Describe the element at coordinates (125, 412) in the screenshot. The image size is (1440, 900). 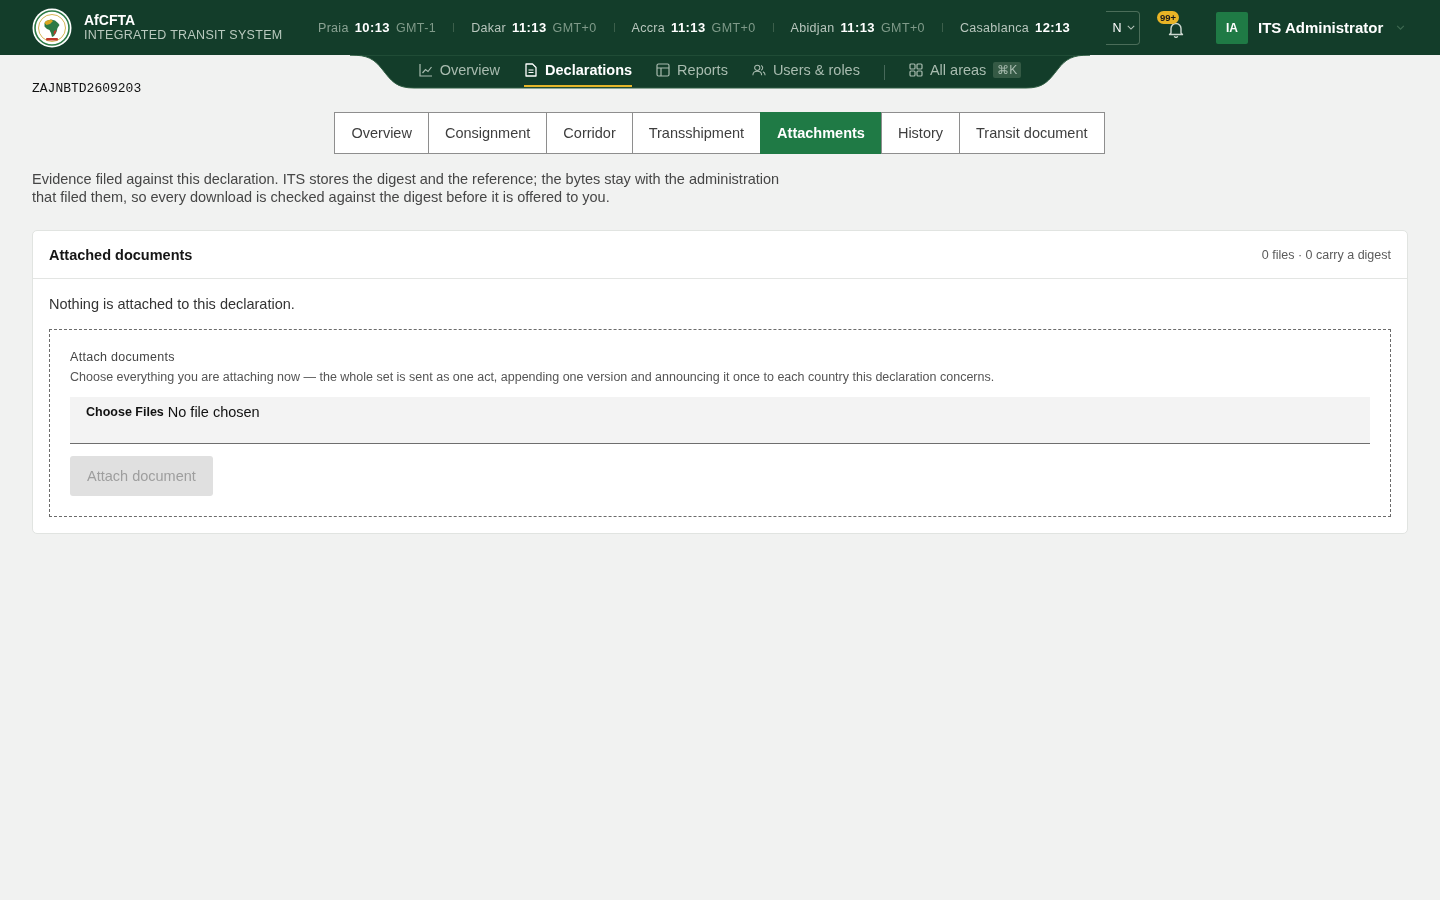
I see `choose-files-button: Choose Files` at that location.